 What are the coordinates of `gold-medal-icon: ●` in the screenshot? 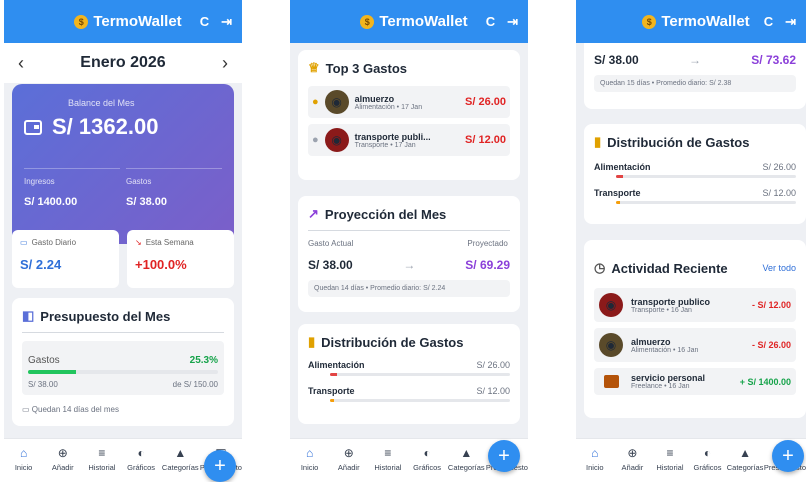 It's located at (315, 102).